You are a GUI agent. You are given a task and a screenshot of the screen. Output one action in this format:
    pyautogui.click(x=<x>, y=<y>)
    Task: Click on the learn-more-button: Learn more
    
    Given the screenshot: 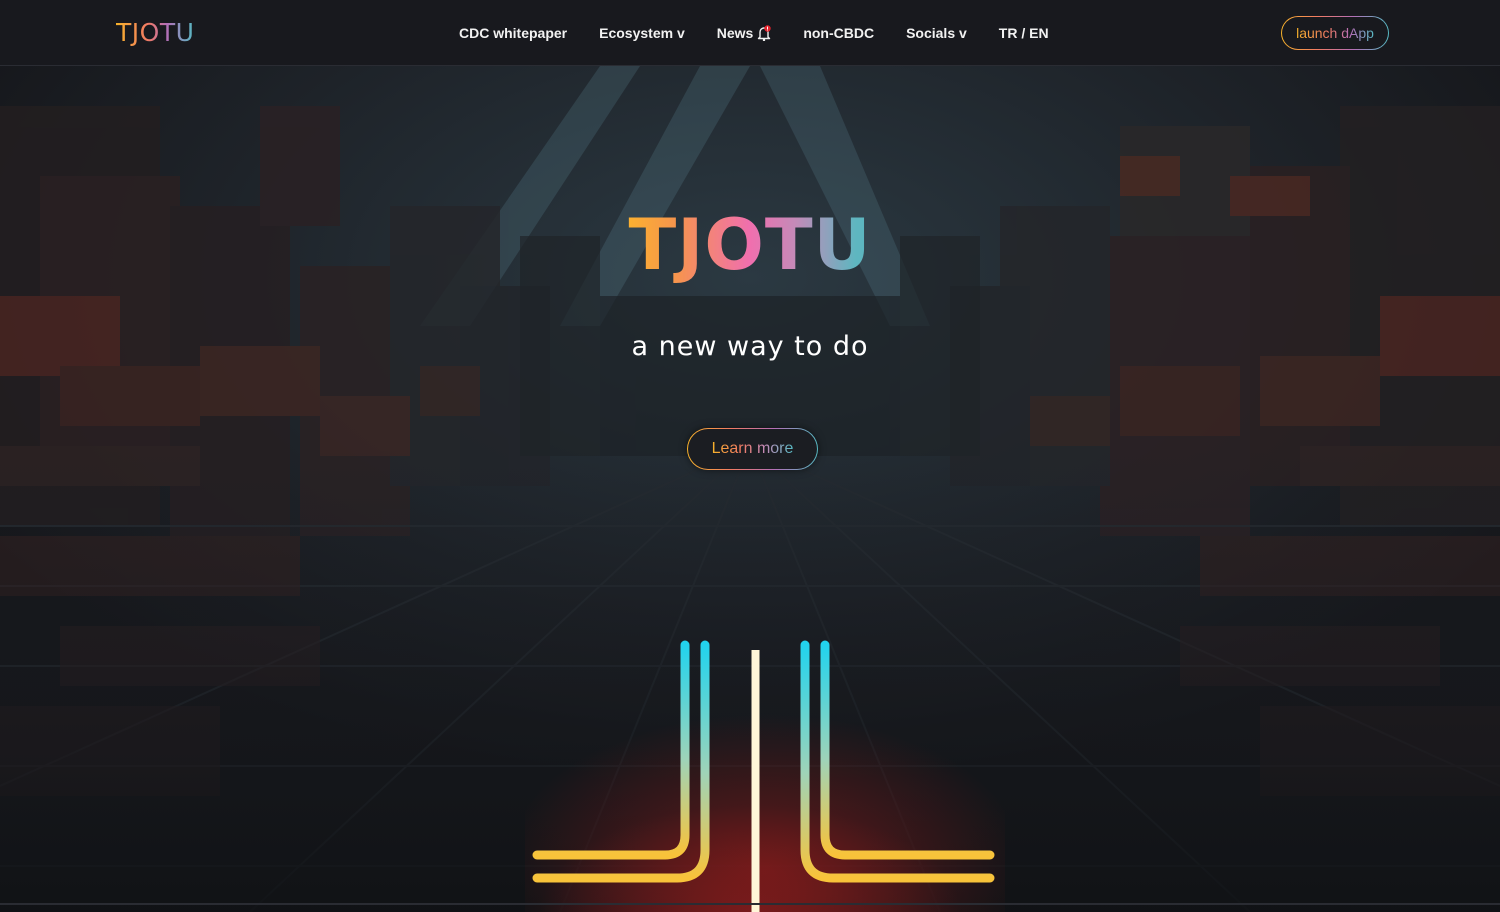 What is the action you would take?
    pyautogui.click(x=752, y=449)
    